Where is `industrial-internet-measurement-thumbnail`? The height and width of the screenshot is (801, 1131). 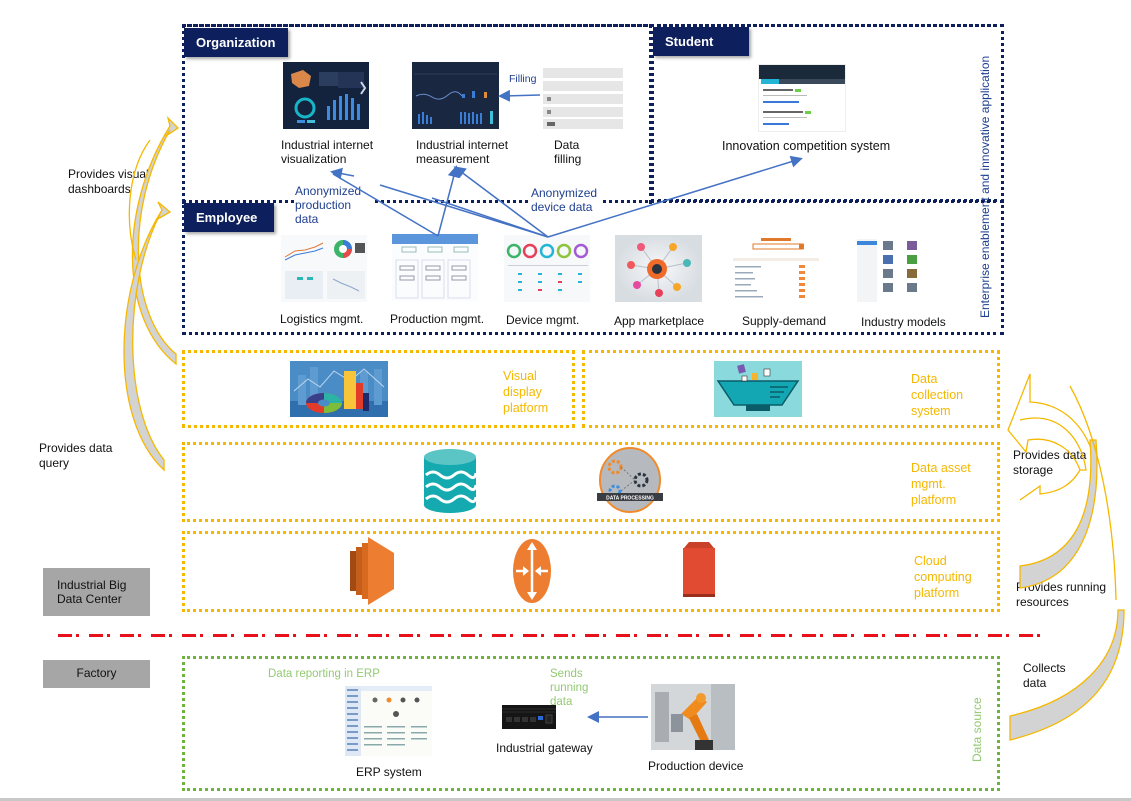
industrial-internet-measurement-thumbnail is located at coordinates (455, 95).